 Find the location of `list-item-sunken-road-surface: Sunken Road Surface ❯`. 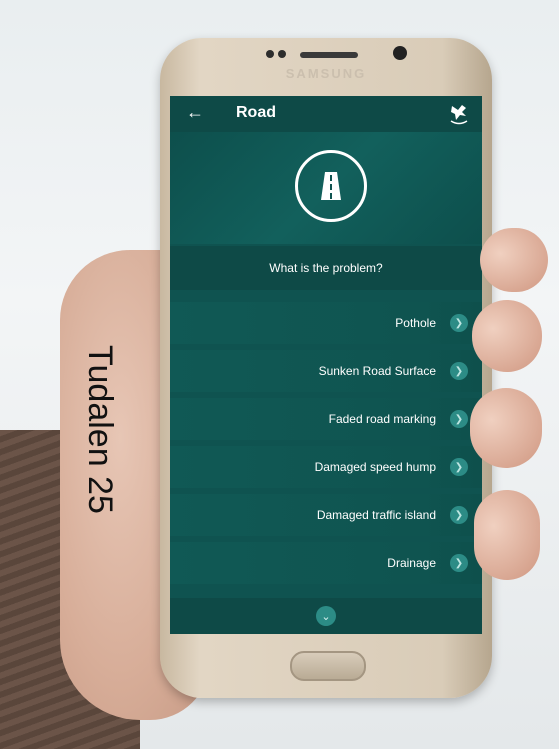

list-item-sunken-road-surface: Sunken Road Surface ❯ is located at coordinates (326, 371).